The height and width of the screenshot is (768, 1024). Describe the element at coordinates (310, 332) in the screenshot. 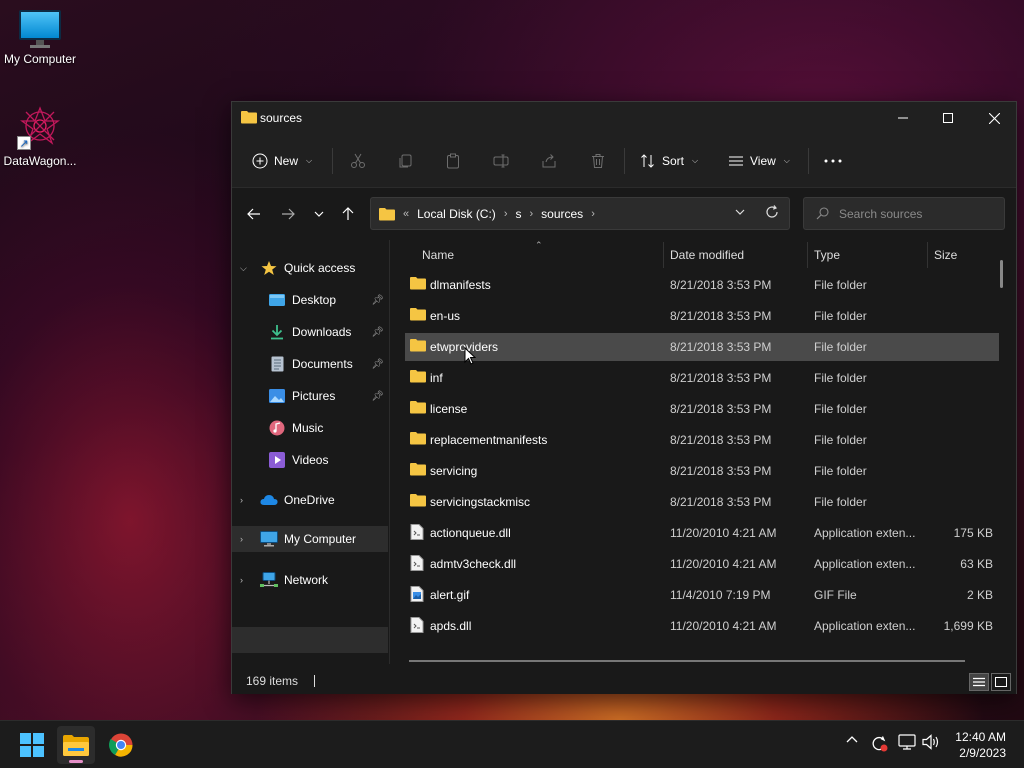

I see `nav-item-downloads: Downloads 📌︎` at that location.